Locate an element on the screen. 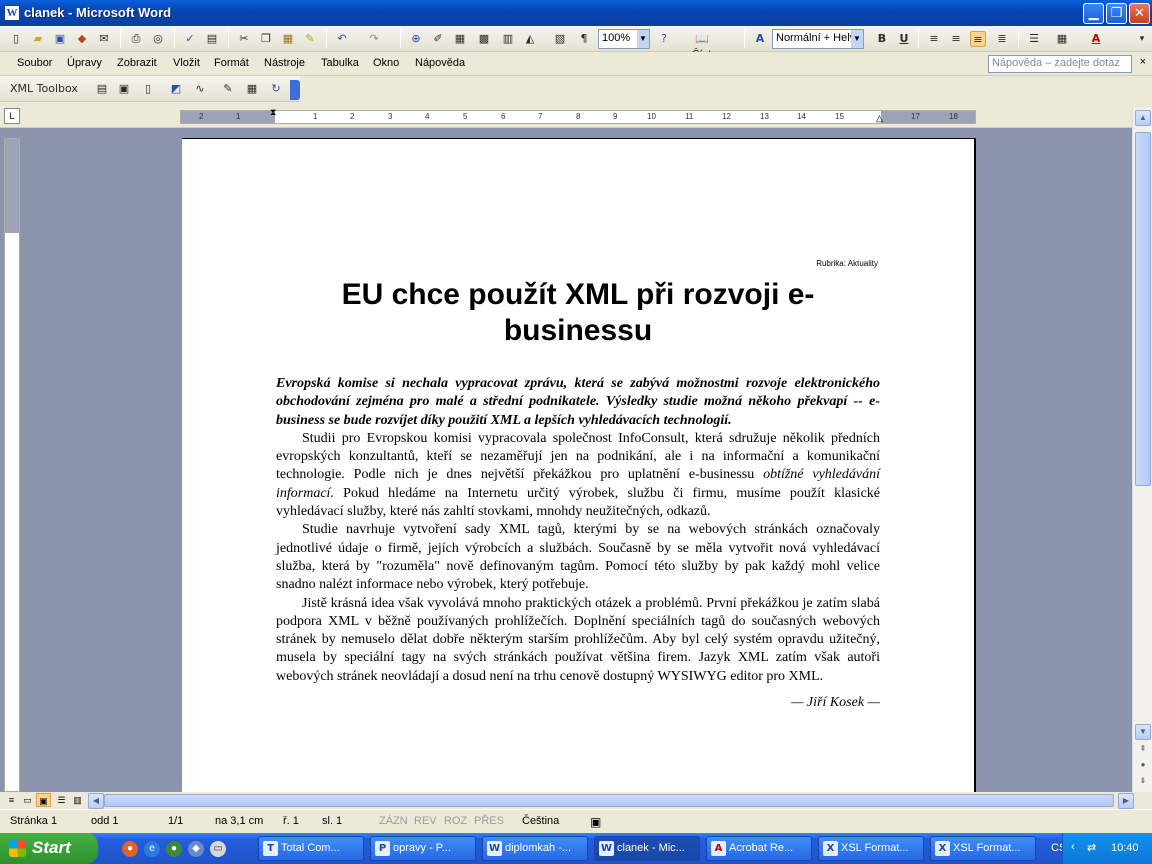  save-icon: ▣ is located at coordinates (60, 39).